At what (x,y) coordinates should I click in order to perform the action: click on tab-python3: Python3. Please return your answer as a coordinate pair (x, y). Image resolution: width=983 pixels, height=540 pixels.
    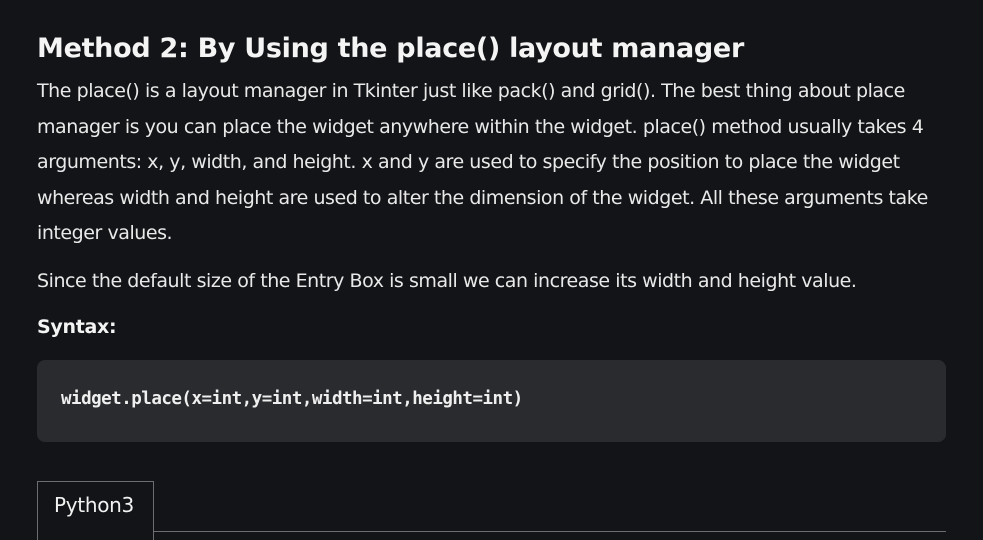
    Looking at the image, I should click on (95, 510).